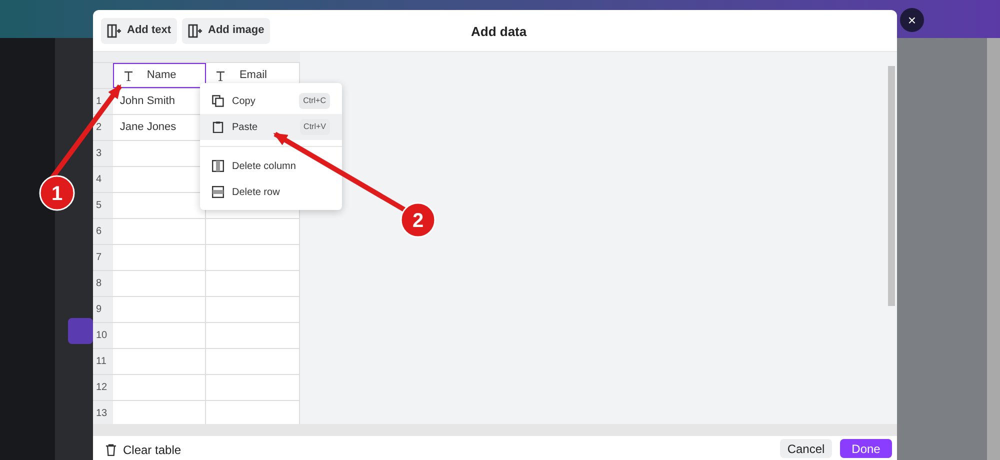  What do you see at coordinates (264, 167) in the screenshot?
I see `menu-item-label: Delete column` at bounding box center [264, 167].